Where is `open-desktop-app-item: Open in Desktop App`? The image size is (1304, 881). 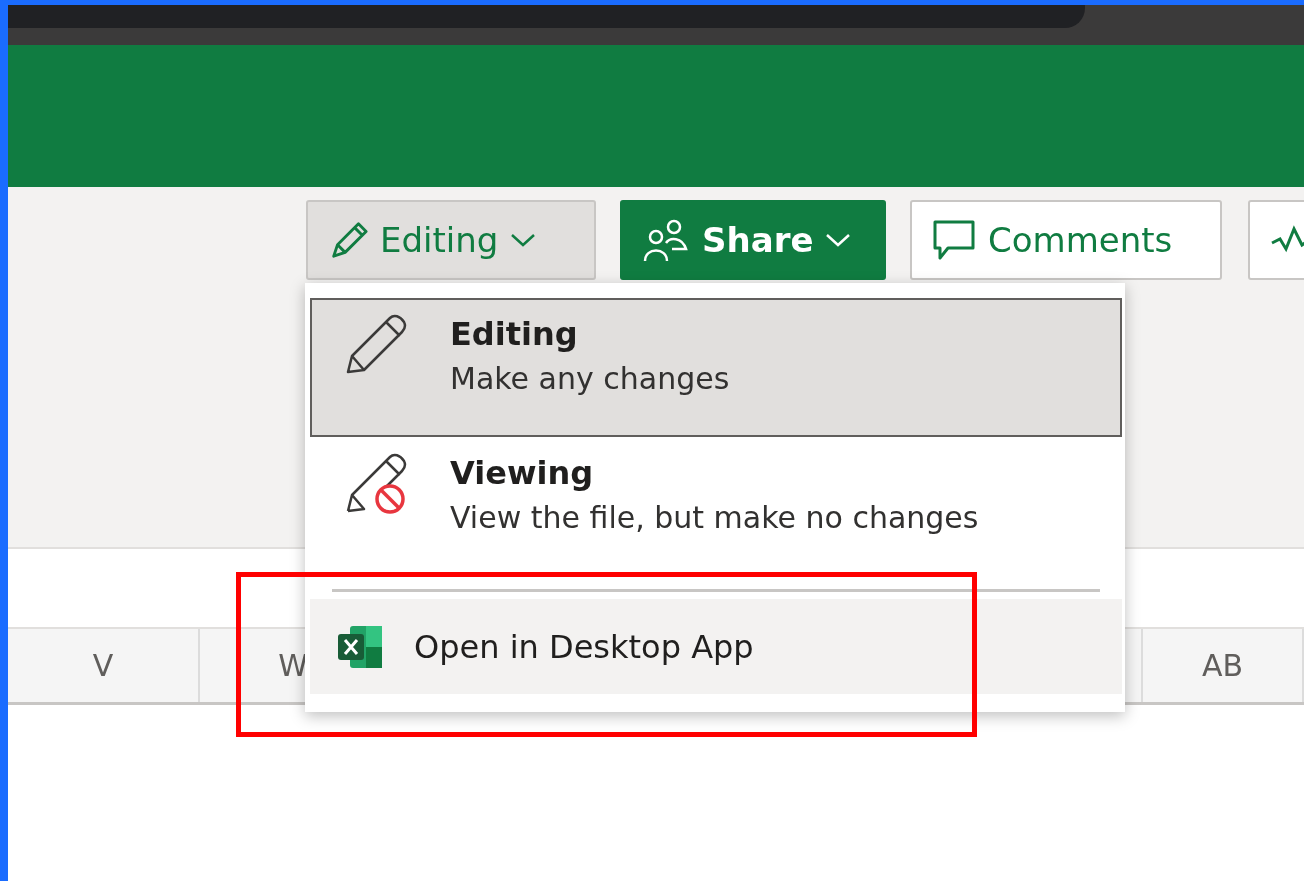 open-desktop-app-item: Open in Desktop App is located at coordinates (716, 646).